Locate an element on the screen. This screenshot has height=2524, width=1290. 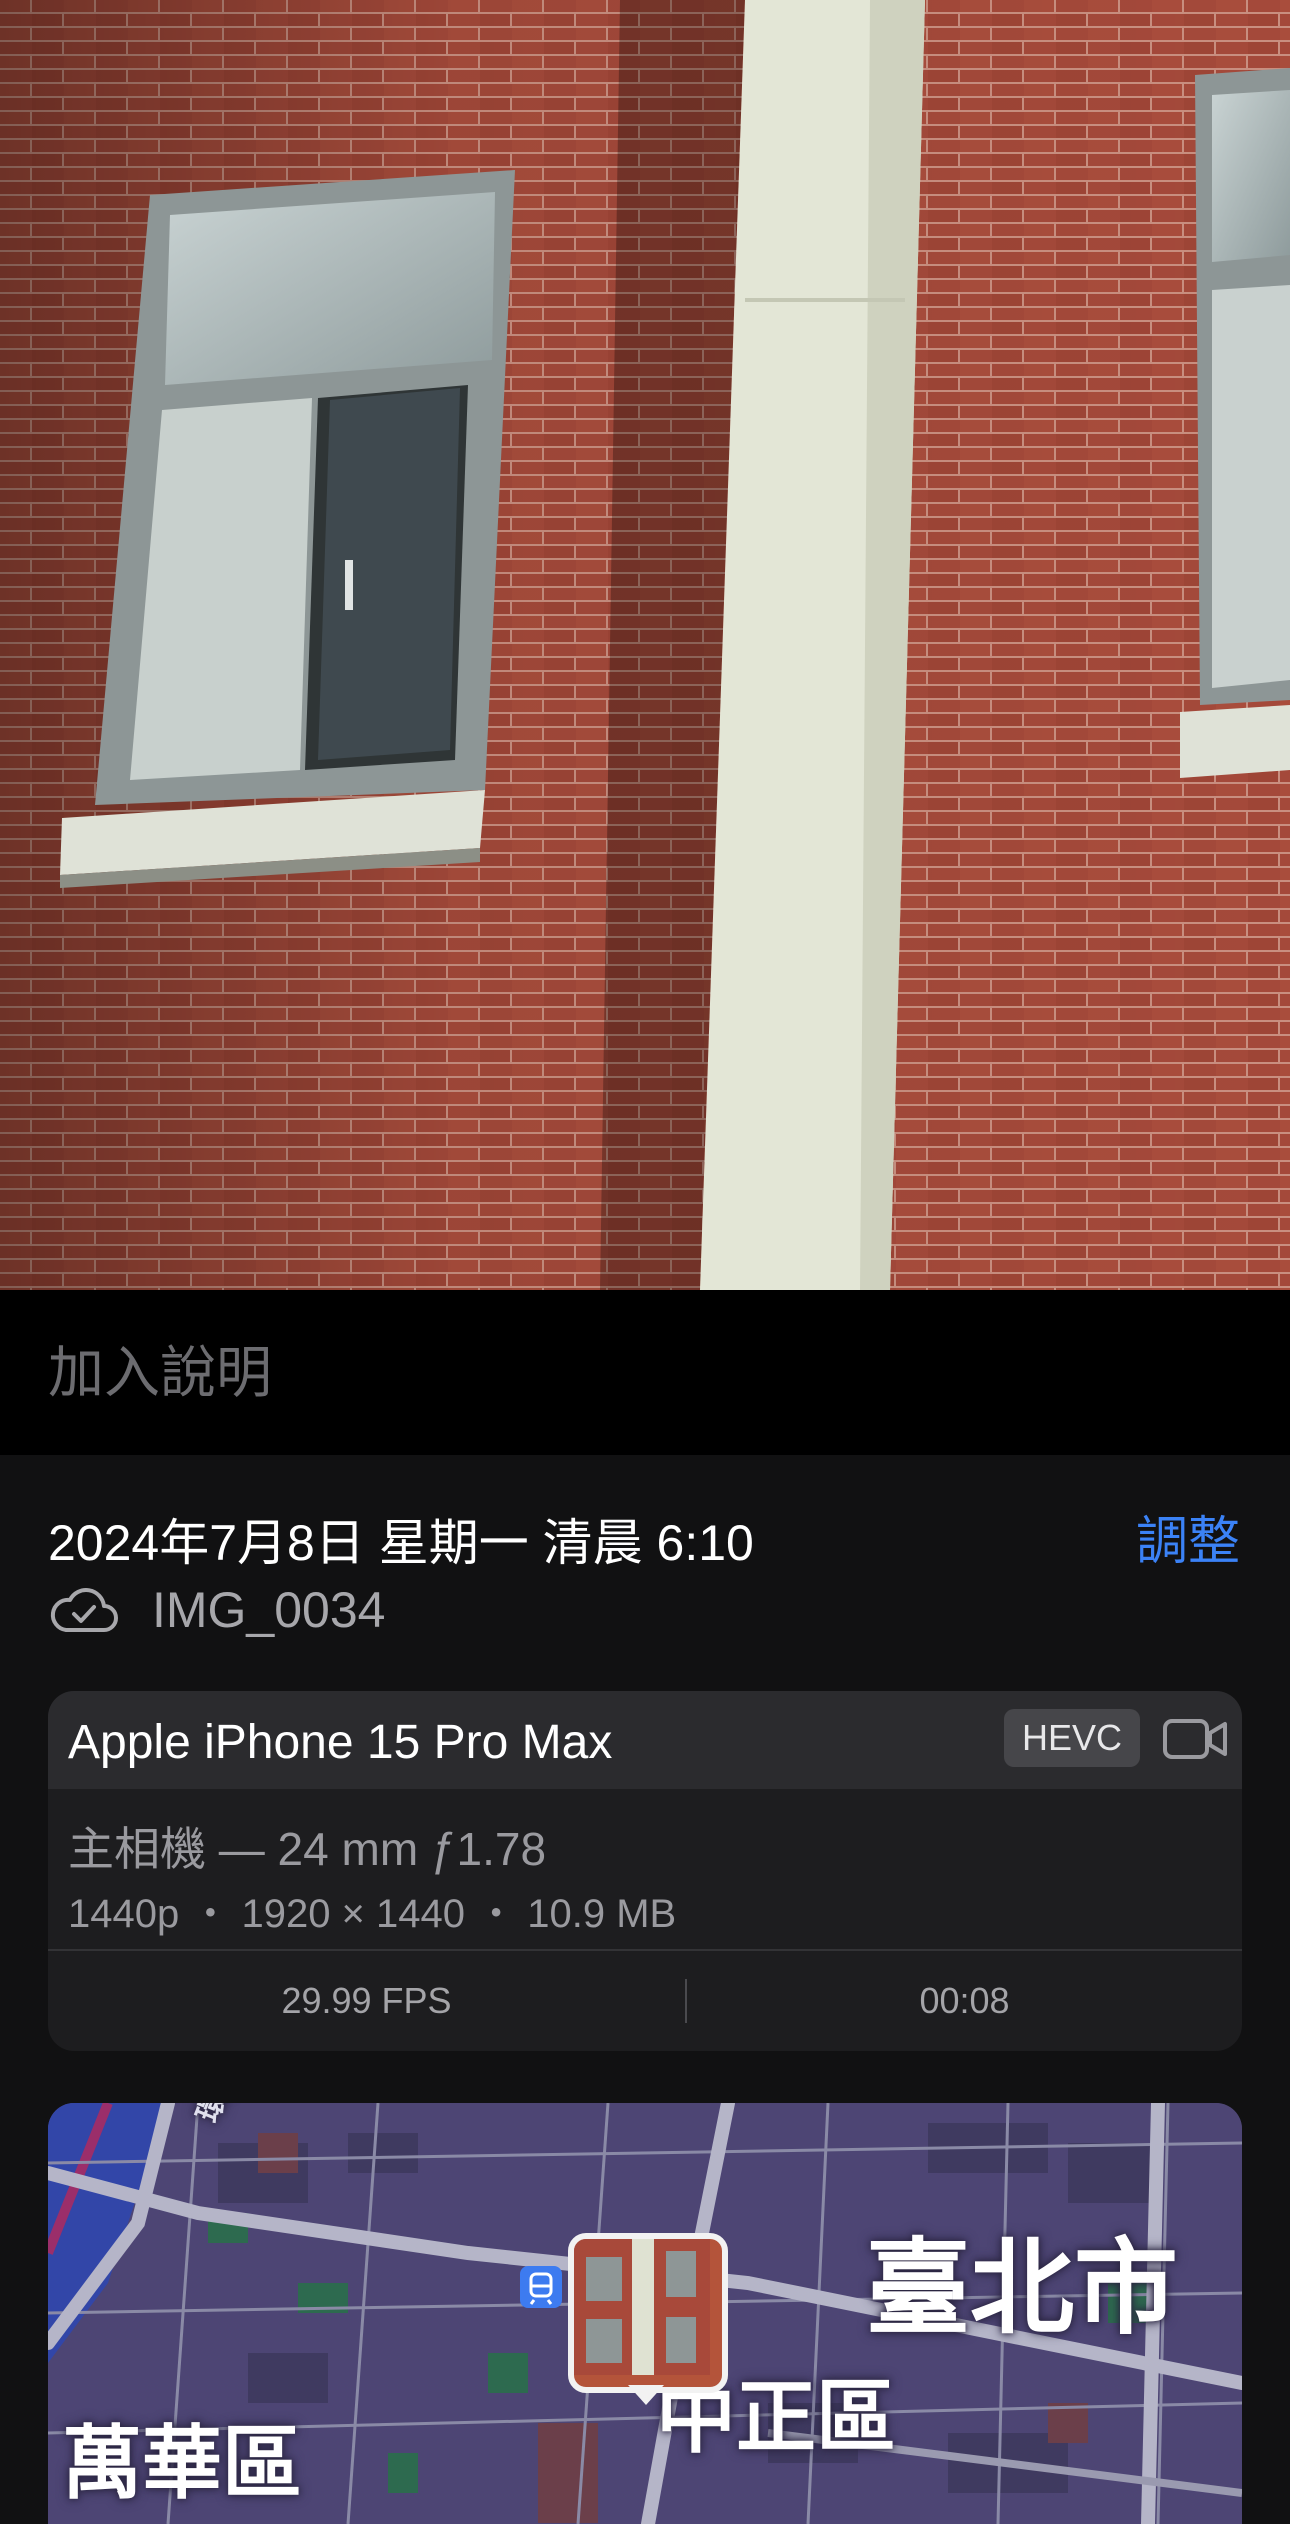
video-duration: 00:08 is located at coordinates (964, 2000).